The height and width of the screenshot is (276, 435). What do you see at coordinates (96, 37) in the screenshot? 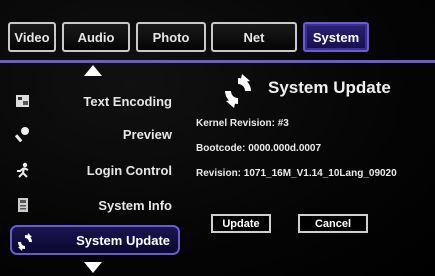
I see `tab-audio: Audio` at bounding box center [96, 37].